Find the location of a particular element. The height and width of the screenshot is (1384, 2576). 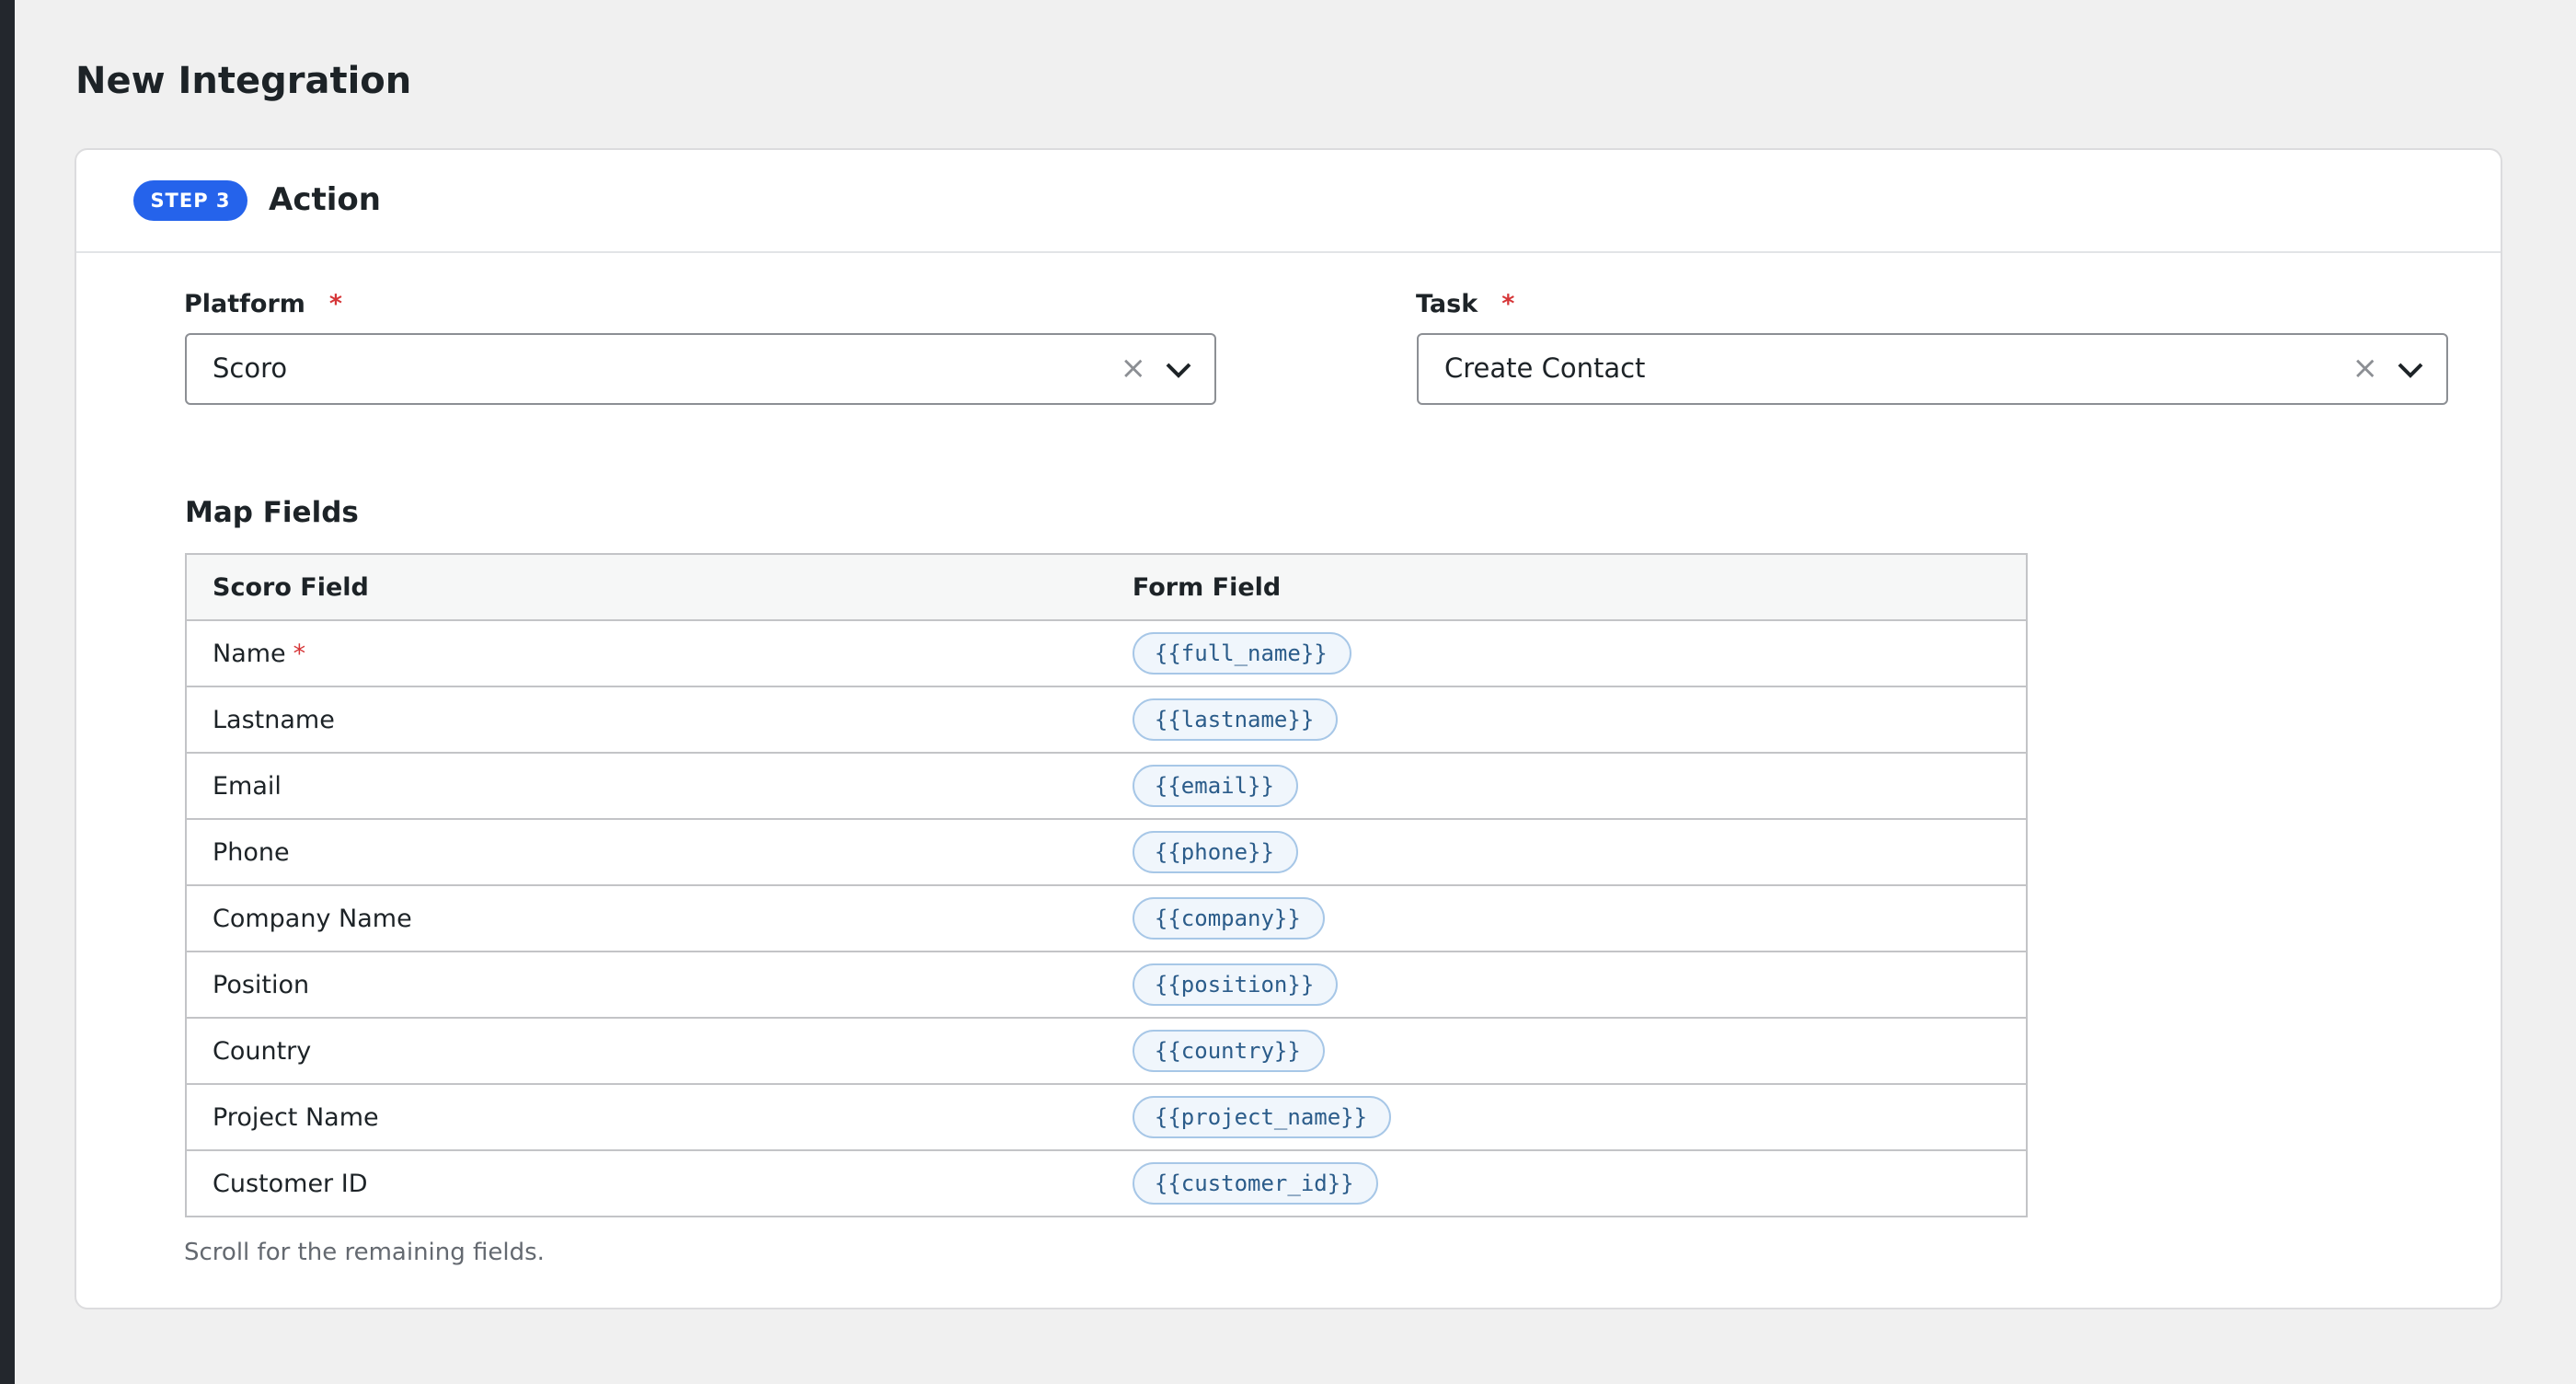

form-field-cell: {{company}} is located at coordinates (1566, 918).